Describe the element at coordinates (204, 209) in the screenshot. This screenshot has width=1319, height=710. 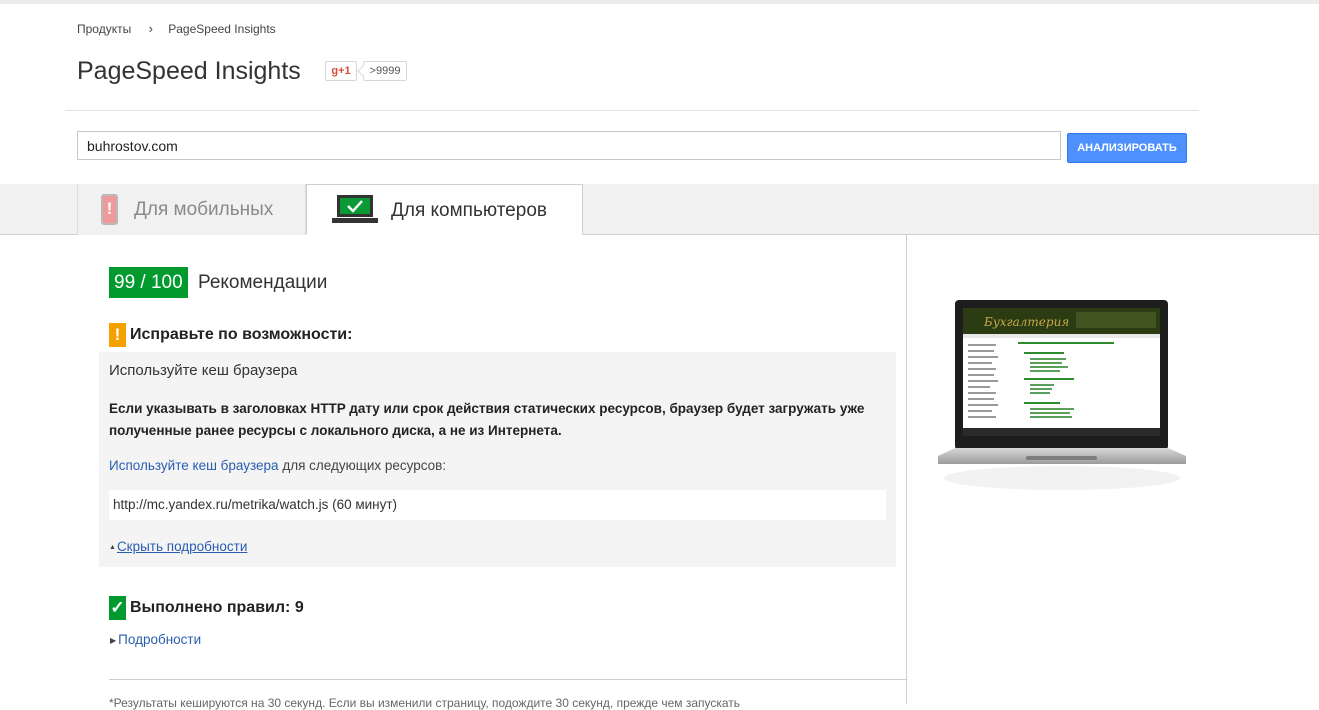
I see `tab-mobile-label: Для мобильных` at that location.